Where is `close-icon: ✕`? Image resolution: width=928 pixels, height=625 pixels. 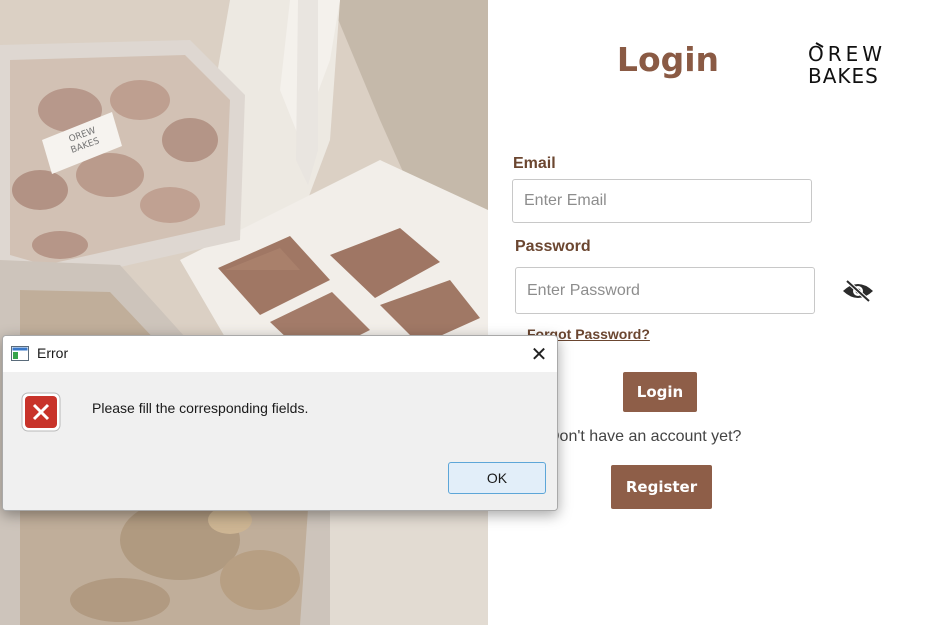
close-icon: ✕ is located at coordinates (539, 354).